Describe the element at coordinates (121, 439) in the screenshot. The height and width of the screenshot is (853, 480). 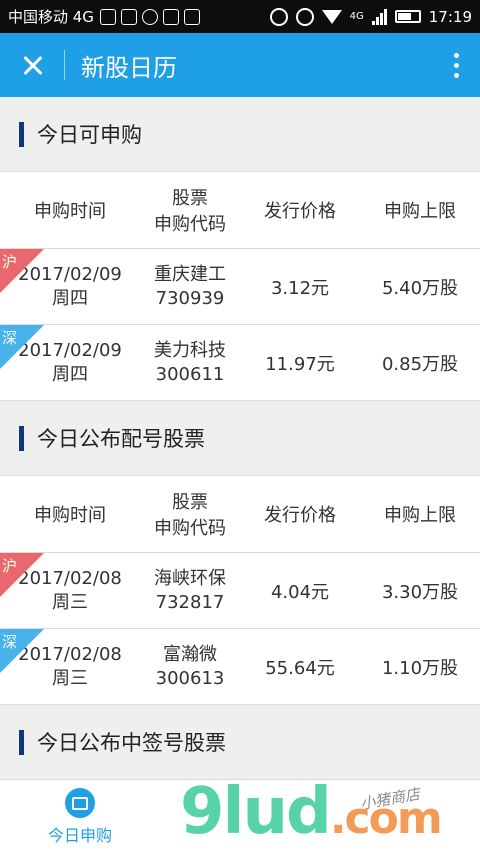
I see `section-title: 今日公布配号股票` at that location.